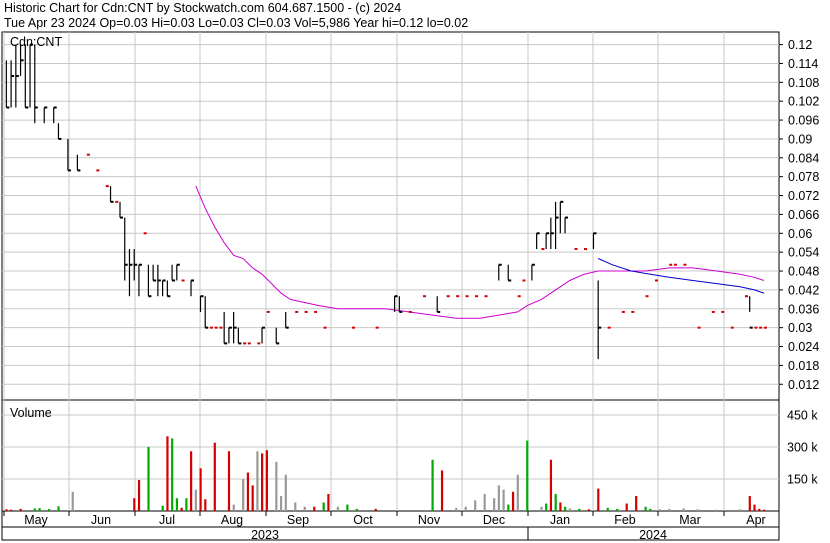 Image resolution: width=830 pixels, height=543 pixels. Describe the element at coordinates (800, 45) in the screenshot. I see `price-tick-label: 0.12` at that location.